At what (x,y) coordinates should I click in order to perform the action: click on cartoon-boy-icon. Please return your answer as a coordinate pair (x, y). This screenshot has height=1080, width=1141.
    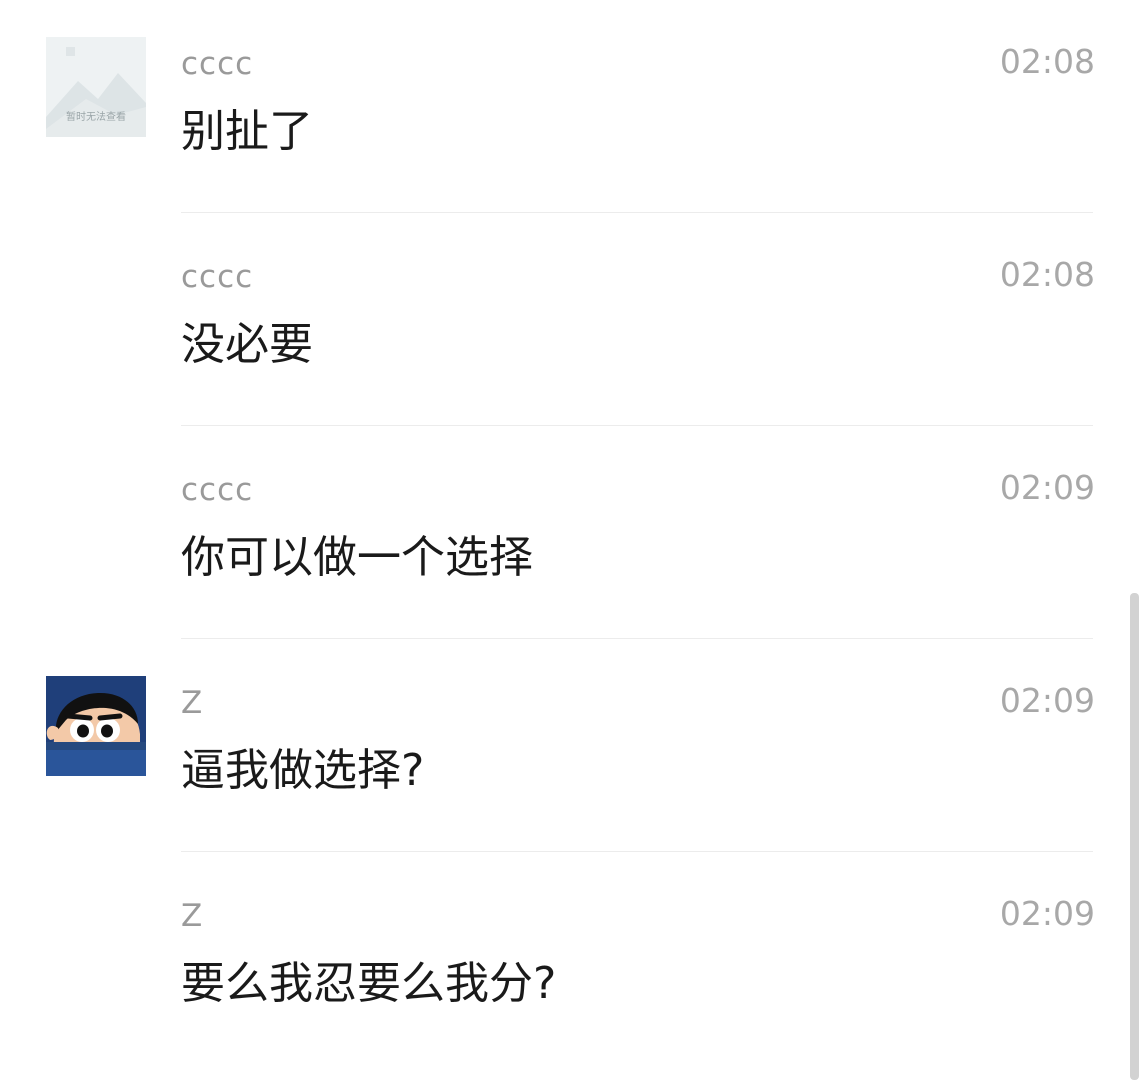
    Looking at the image, I should click on (96, 726).